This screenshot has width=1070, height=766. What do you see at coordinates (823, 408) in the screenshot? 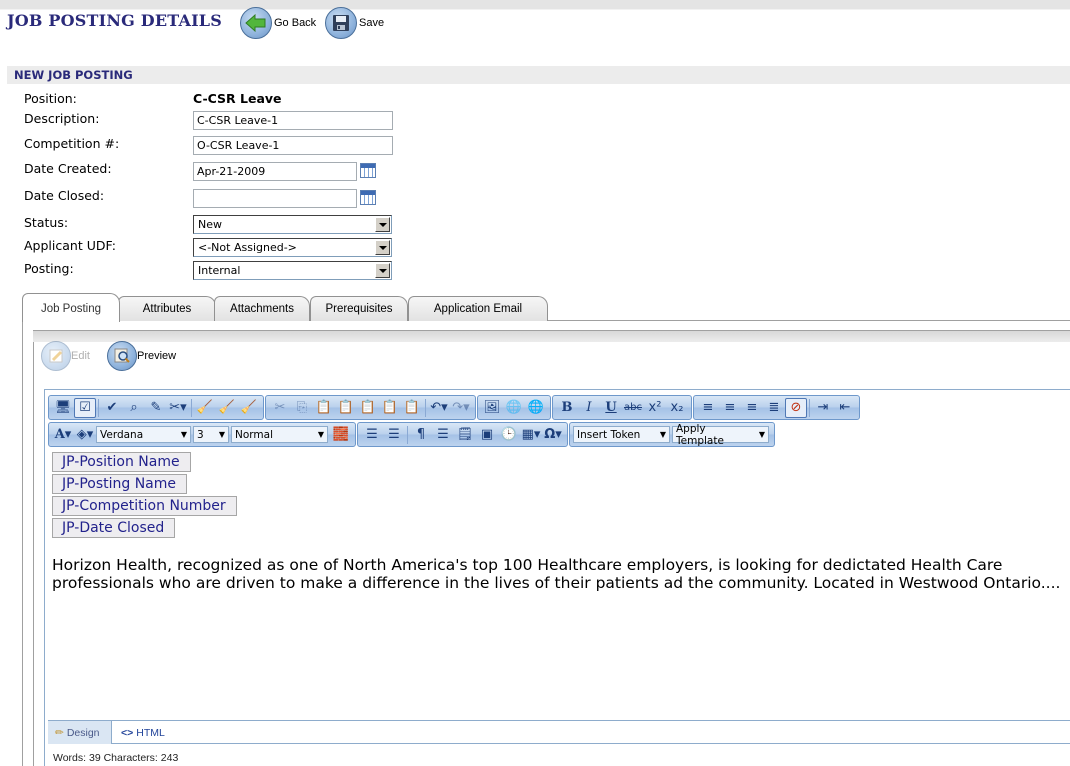
I see `indent-icon: ⇥` at bounding box center [823, 408].